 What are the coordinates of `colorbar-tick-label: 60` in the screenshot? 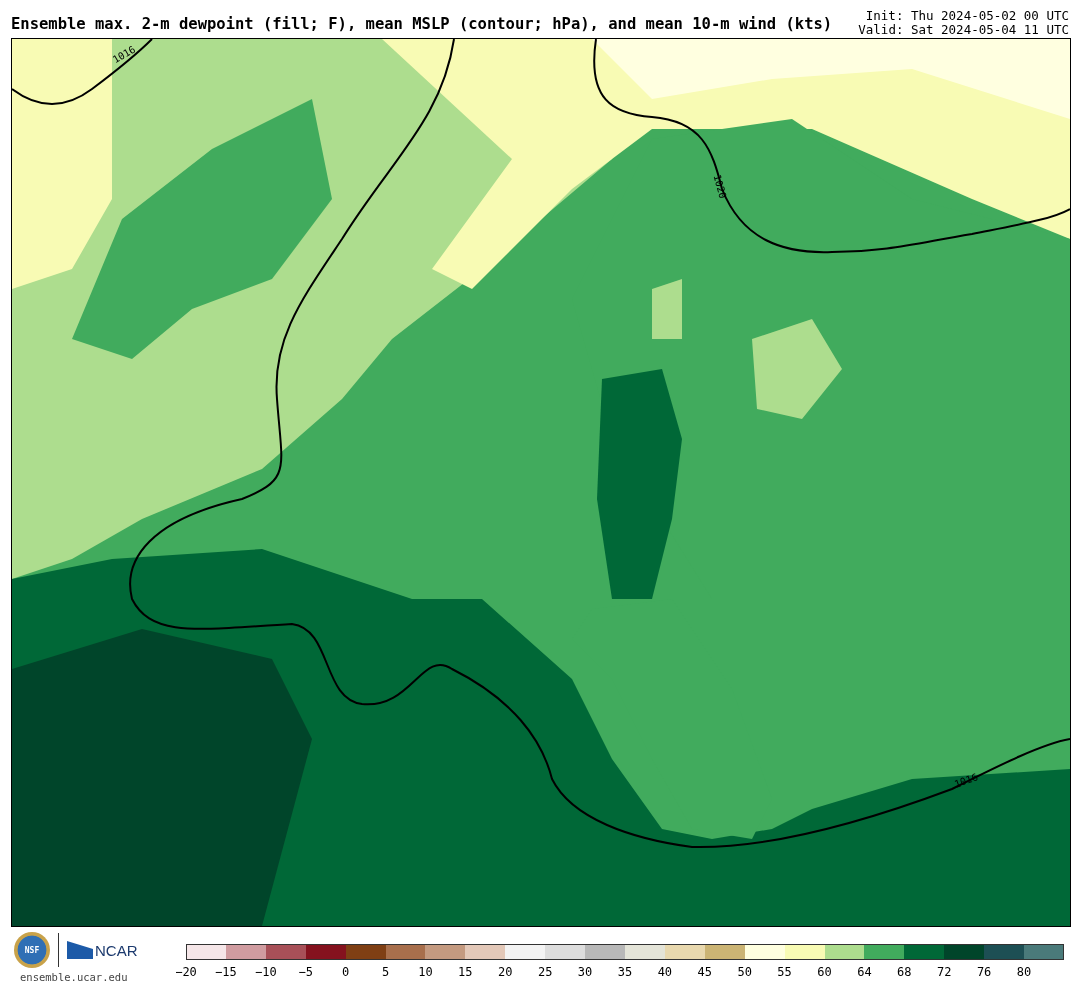 It's located at (824, 972).